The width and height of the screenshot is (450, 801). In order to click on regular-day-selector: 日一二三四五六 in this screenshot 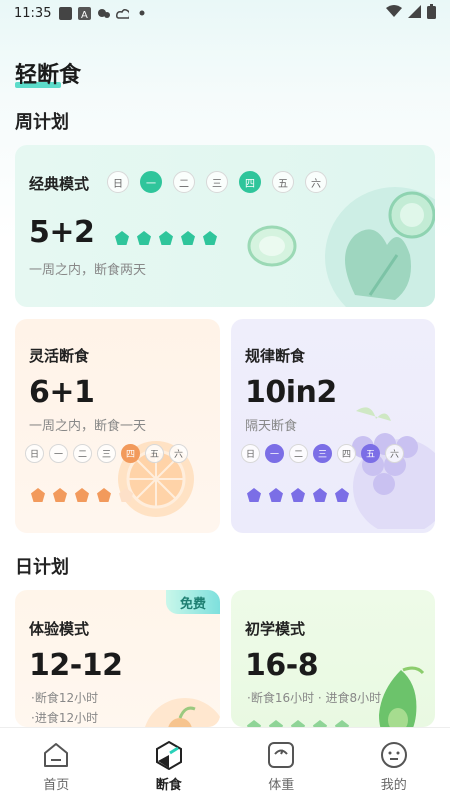, I will do `click(322, 453)`.